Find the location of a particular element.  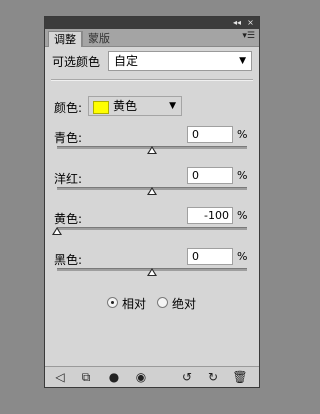

relative-option: 相对 is located at coordinates (132, 303).